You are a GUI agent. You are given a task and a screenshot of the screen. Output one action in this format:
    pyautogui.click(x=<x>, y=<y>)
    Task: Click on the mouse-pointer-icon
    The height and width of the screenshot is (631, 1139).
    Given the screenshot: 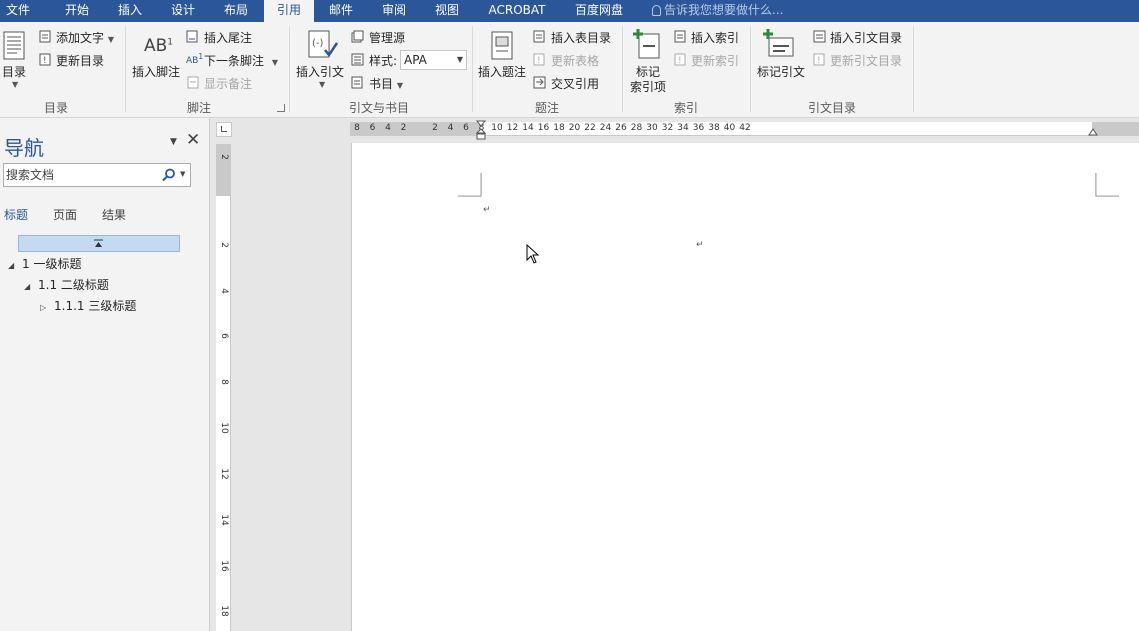 What is the action you would take?
    pyautogui.click(x=533, y=254)
    